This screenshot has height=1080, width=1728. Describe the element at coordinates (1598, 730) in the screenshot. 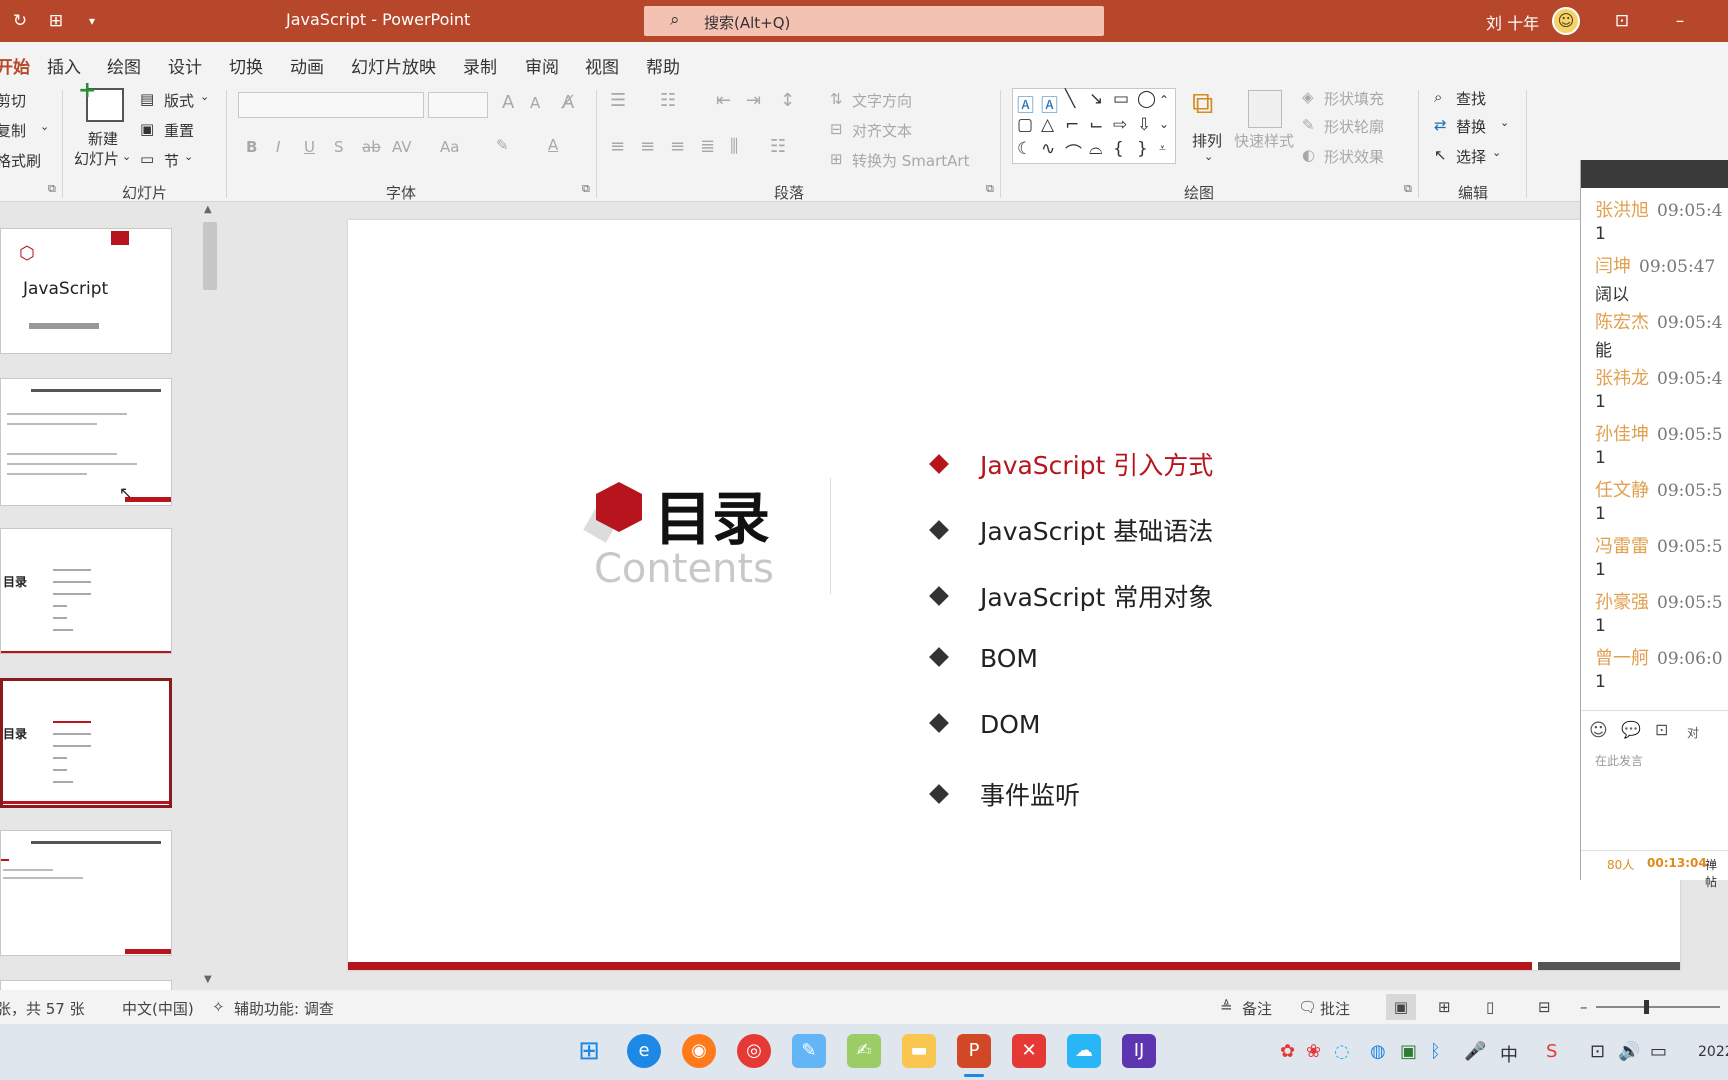

I see `emoji-icon: ☺` at that location.